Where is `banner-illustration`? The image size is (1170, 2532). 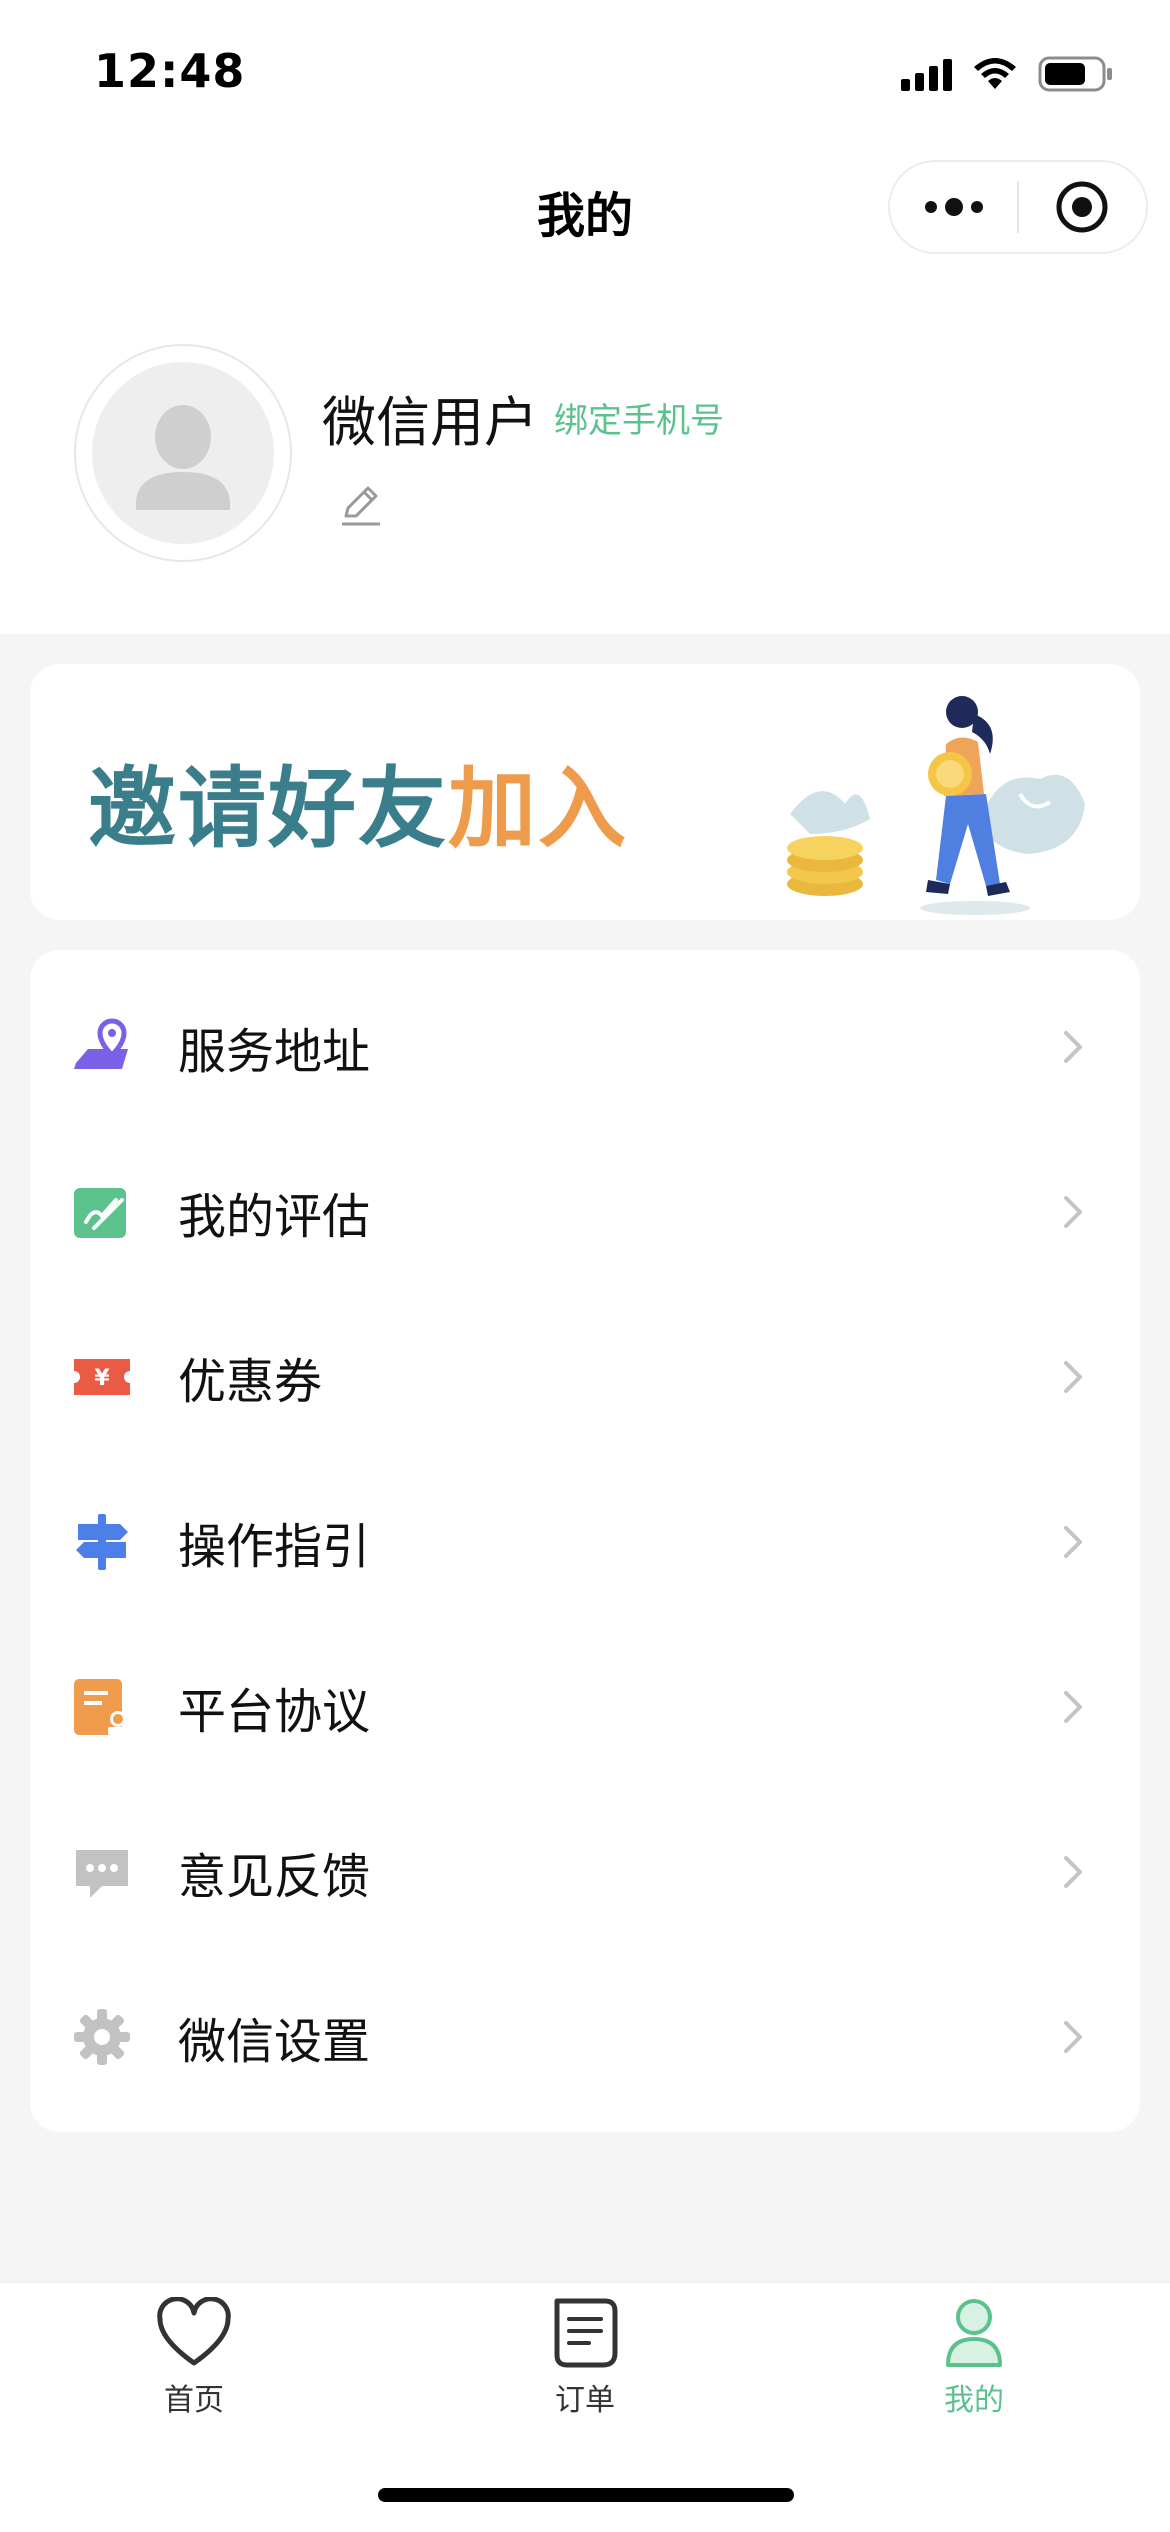 banner-illustration is located at coordinates (936, 805).